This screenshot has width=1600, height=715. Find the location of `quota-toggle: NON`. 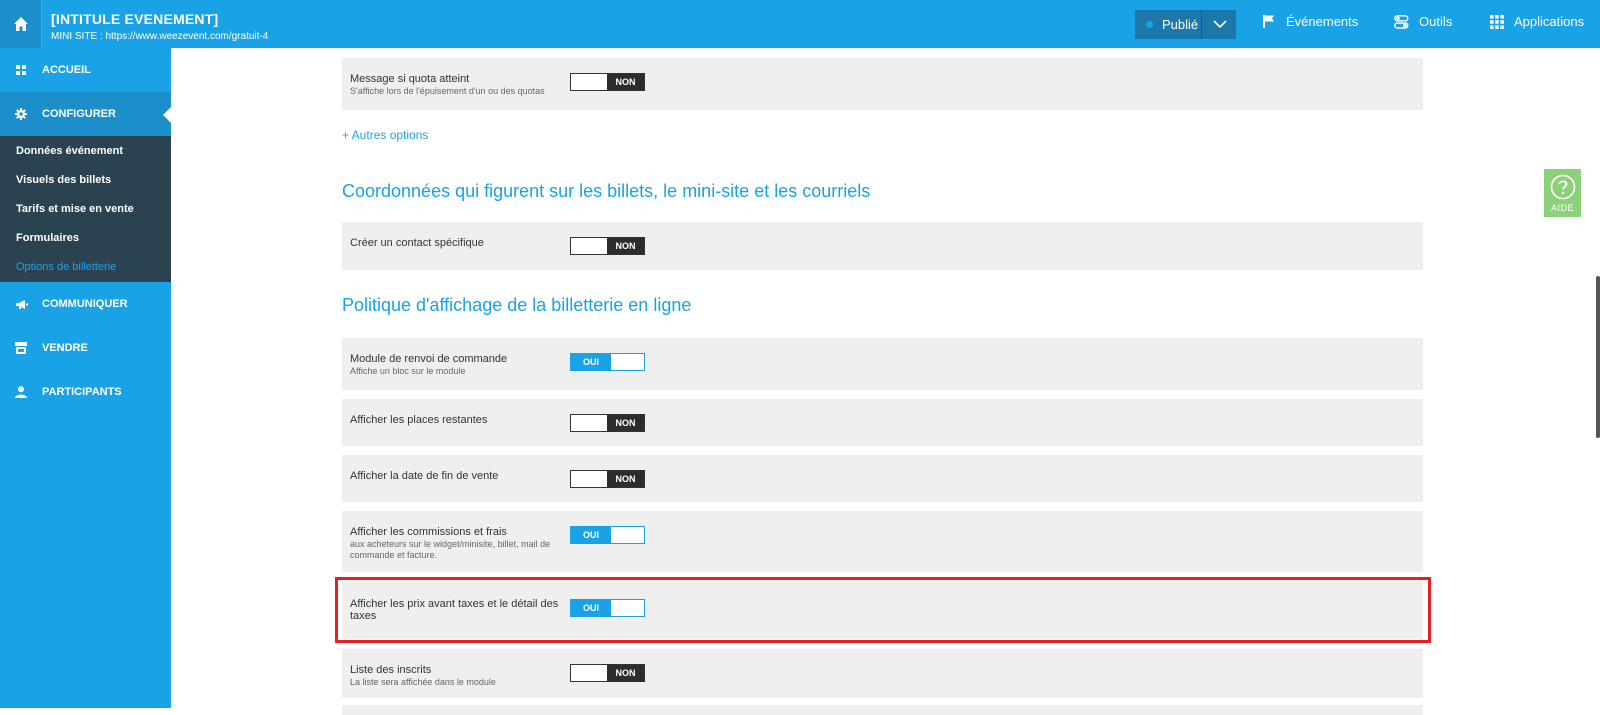

quota-toggle: NON is located at coordinates (607, 82).